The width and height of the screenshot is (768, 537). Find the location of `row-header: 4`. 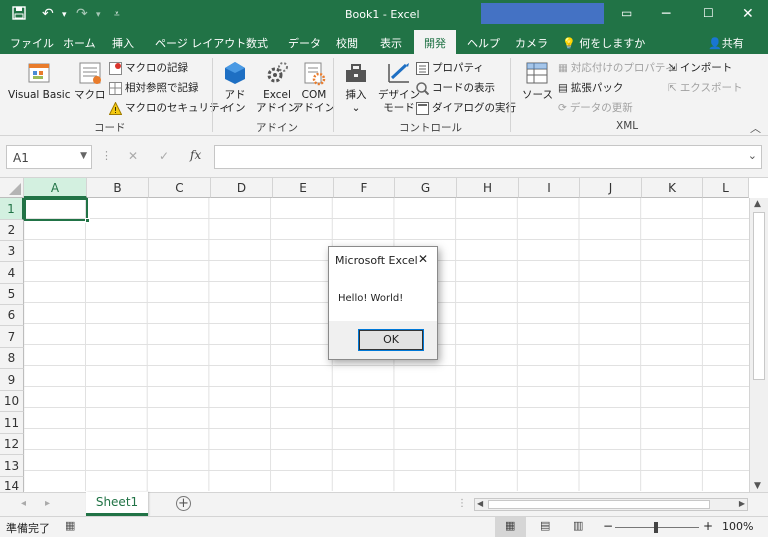

row-header: 4 is located at coordinates (12, 273).